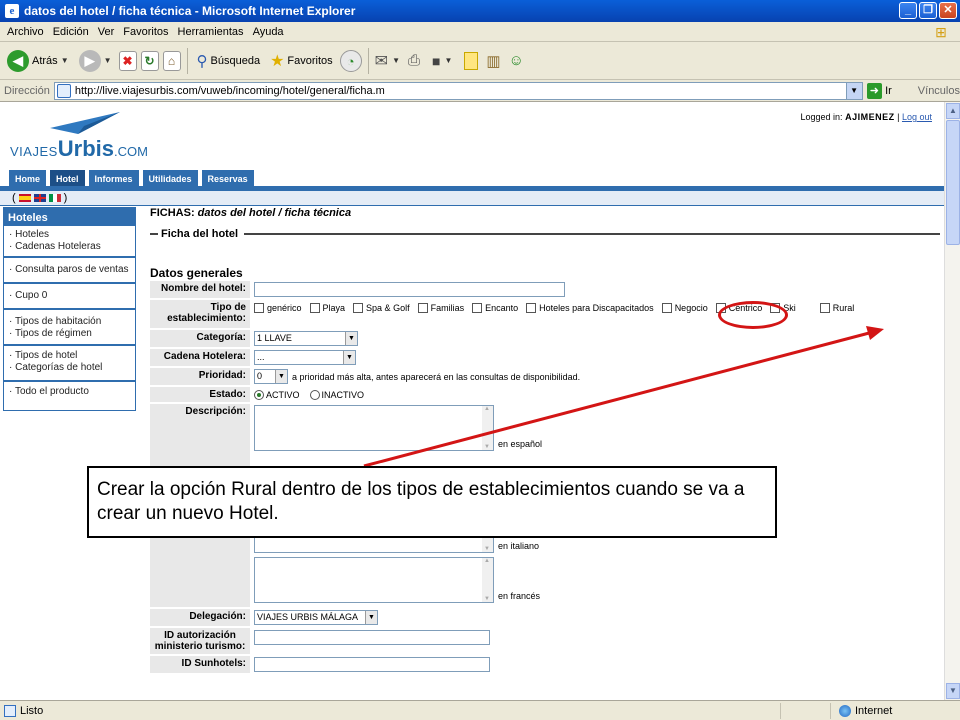 The width and height of the screenshot is (960, 720). I want to click on menu-edicion: Edición, so click(72, 32).